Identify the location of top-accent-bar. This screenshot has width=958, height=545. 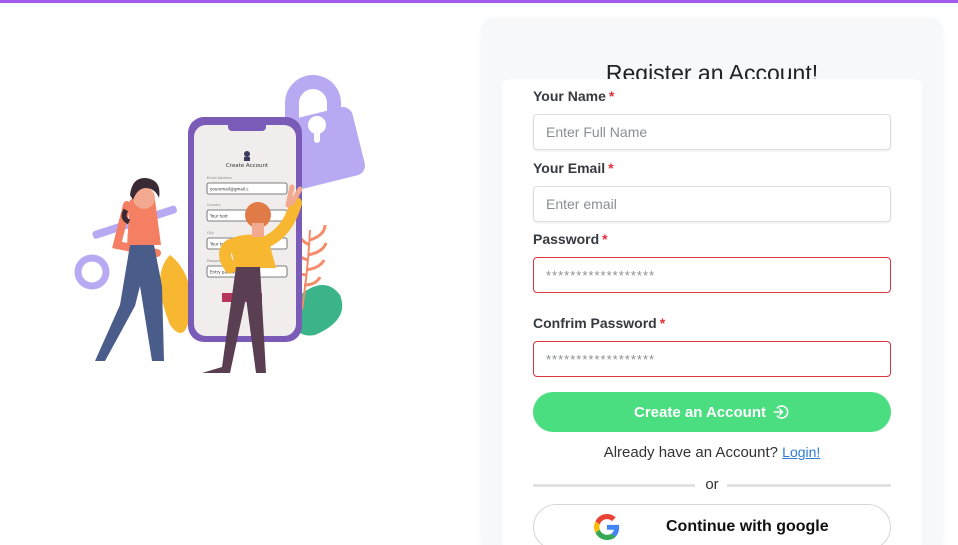
(479, 1).